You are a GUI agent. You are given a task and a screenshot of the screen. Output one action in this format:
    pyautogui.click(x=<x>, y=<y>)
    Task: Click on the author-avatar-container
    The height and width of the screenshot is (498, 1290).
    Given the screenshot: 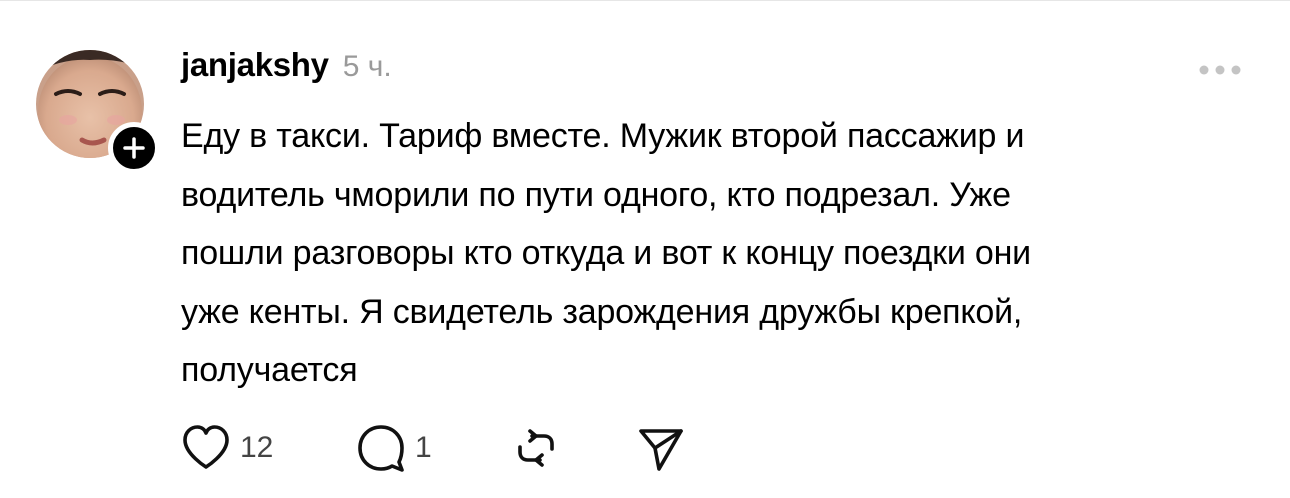 What is the action you would take?
    pyautogui.click(x=98, y=112)
    